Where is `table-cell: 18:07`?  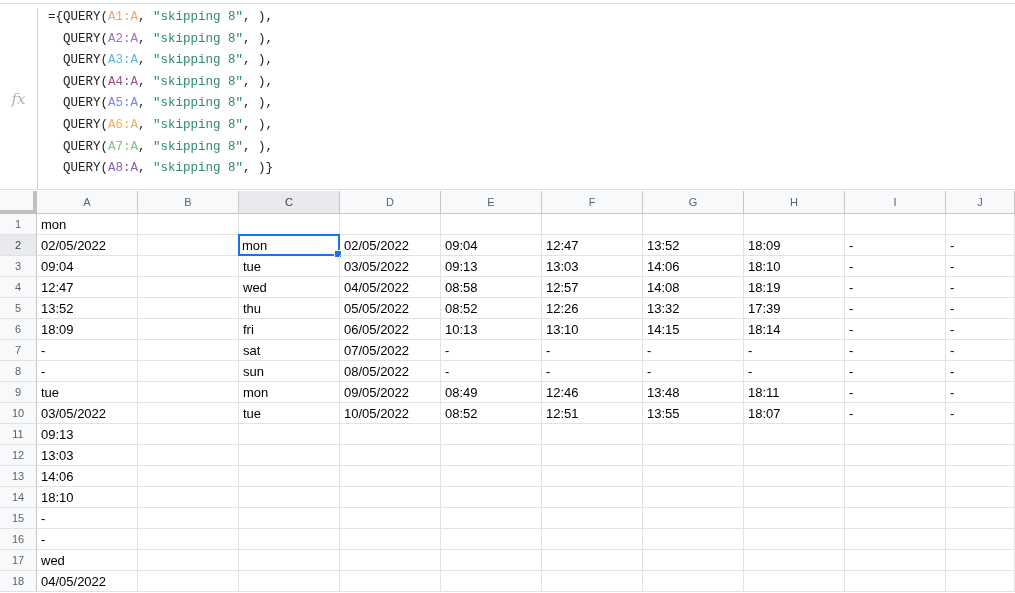
table-cell: 18:07 is located at coordinates (794, 413).